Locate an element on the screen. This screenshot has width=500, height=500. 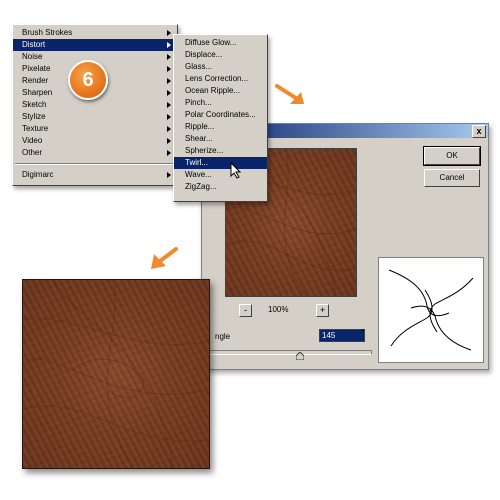
twirl-texture is located at coordinates (116, 374).